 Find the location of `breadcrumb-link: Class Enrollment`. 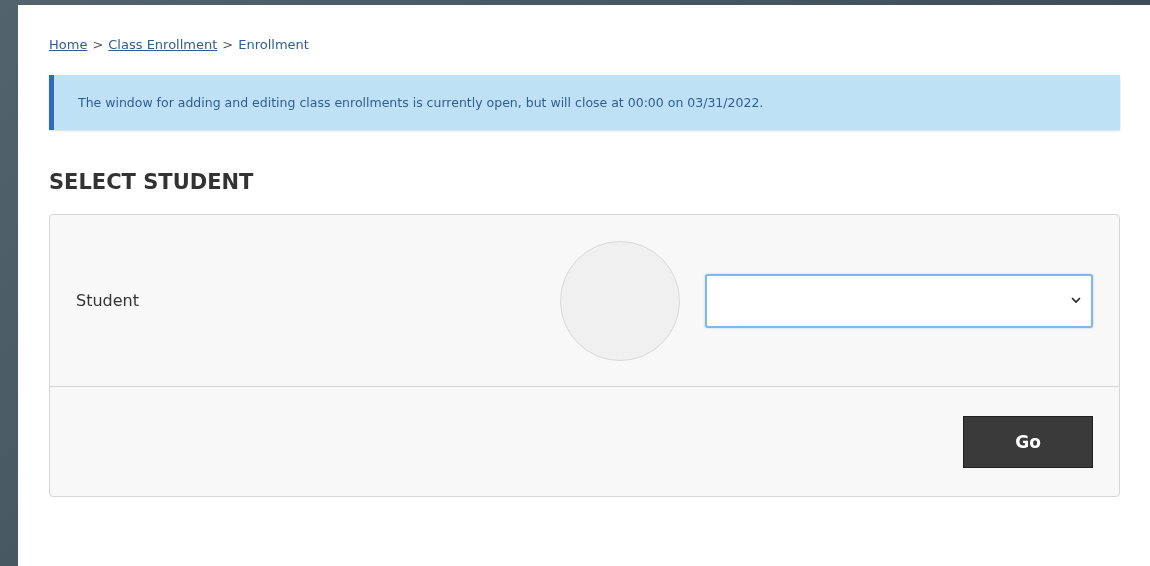

breadcrumb-link: Class Enrollment is located at coordinates (163, 44).